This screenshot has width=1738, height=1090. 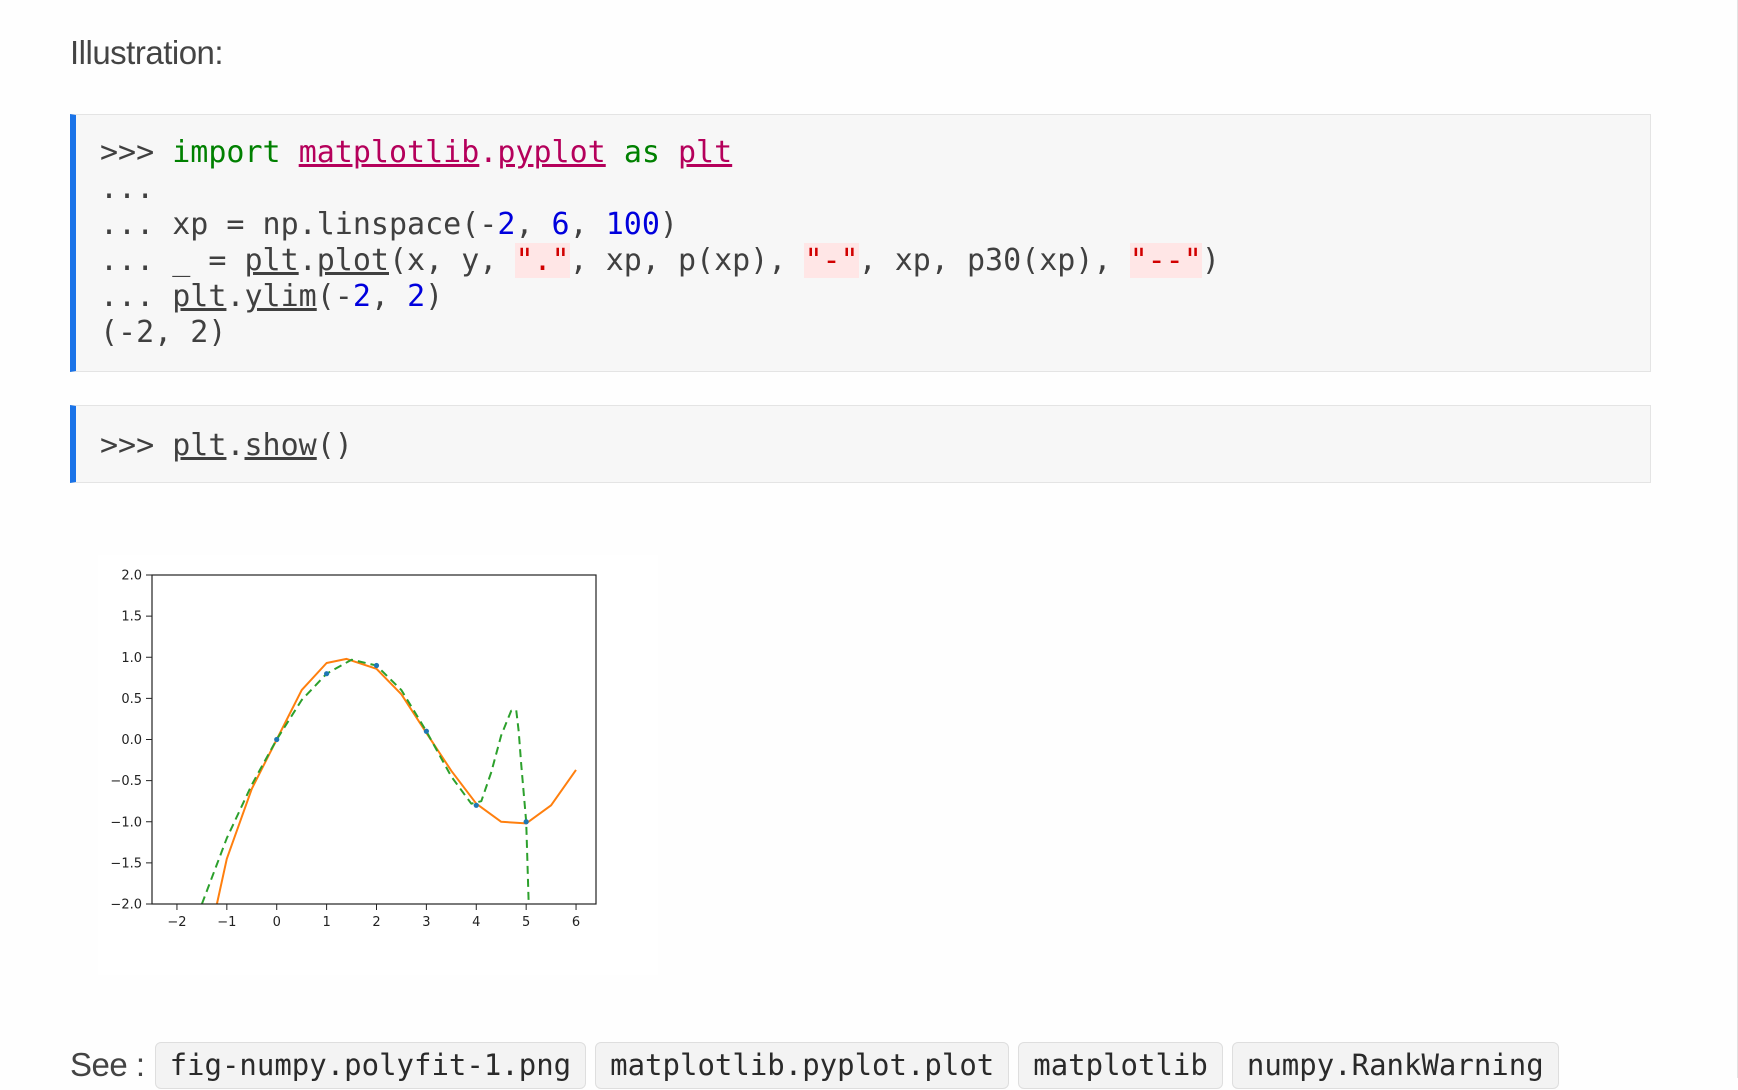 I want to click on code-text: (-, so click(x=334, y=296).